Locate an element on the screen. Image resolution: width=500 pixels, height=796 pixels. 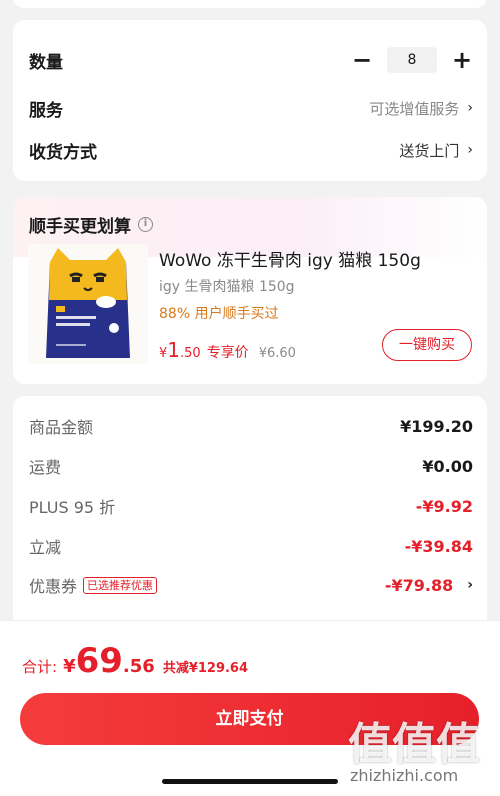
product-price: ¥ 1 .50 专享价 ¥6.60 is located at coordinates (227, 350).